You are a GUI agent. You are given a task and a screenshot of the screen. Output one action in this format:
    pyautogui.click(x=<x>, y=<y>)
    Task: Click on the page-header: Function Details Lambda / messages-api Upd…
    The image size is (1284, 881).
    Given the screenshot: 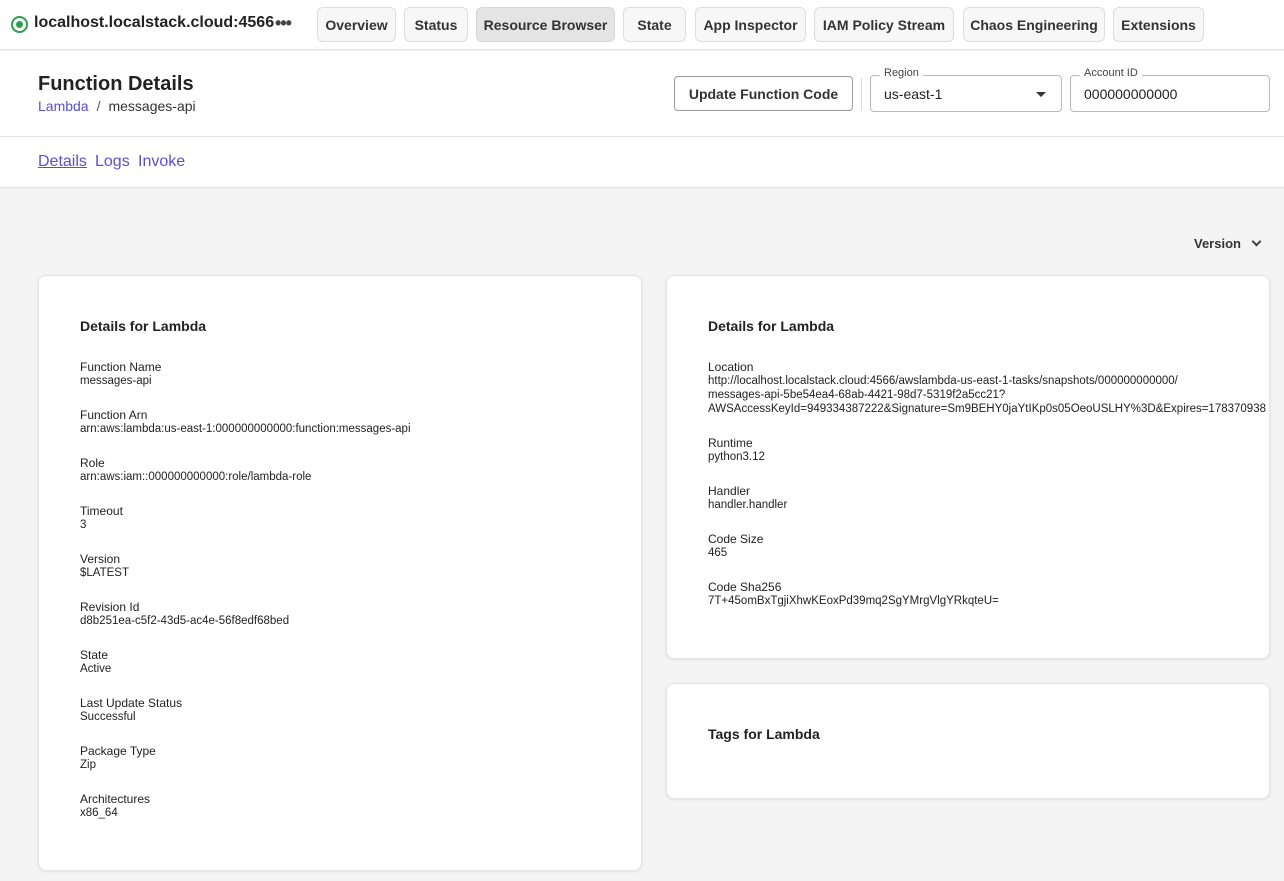 What is the action you would take?
    pyautogui.click(x=642, y=94)
    